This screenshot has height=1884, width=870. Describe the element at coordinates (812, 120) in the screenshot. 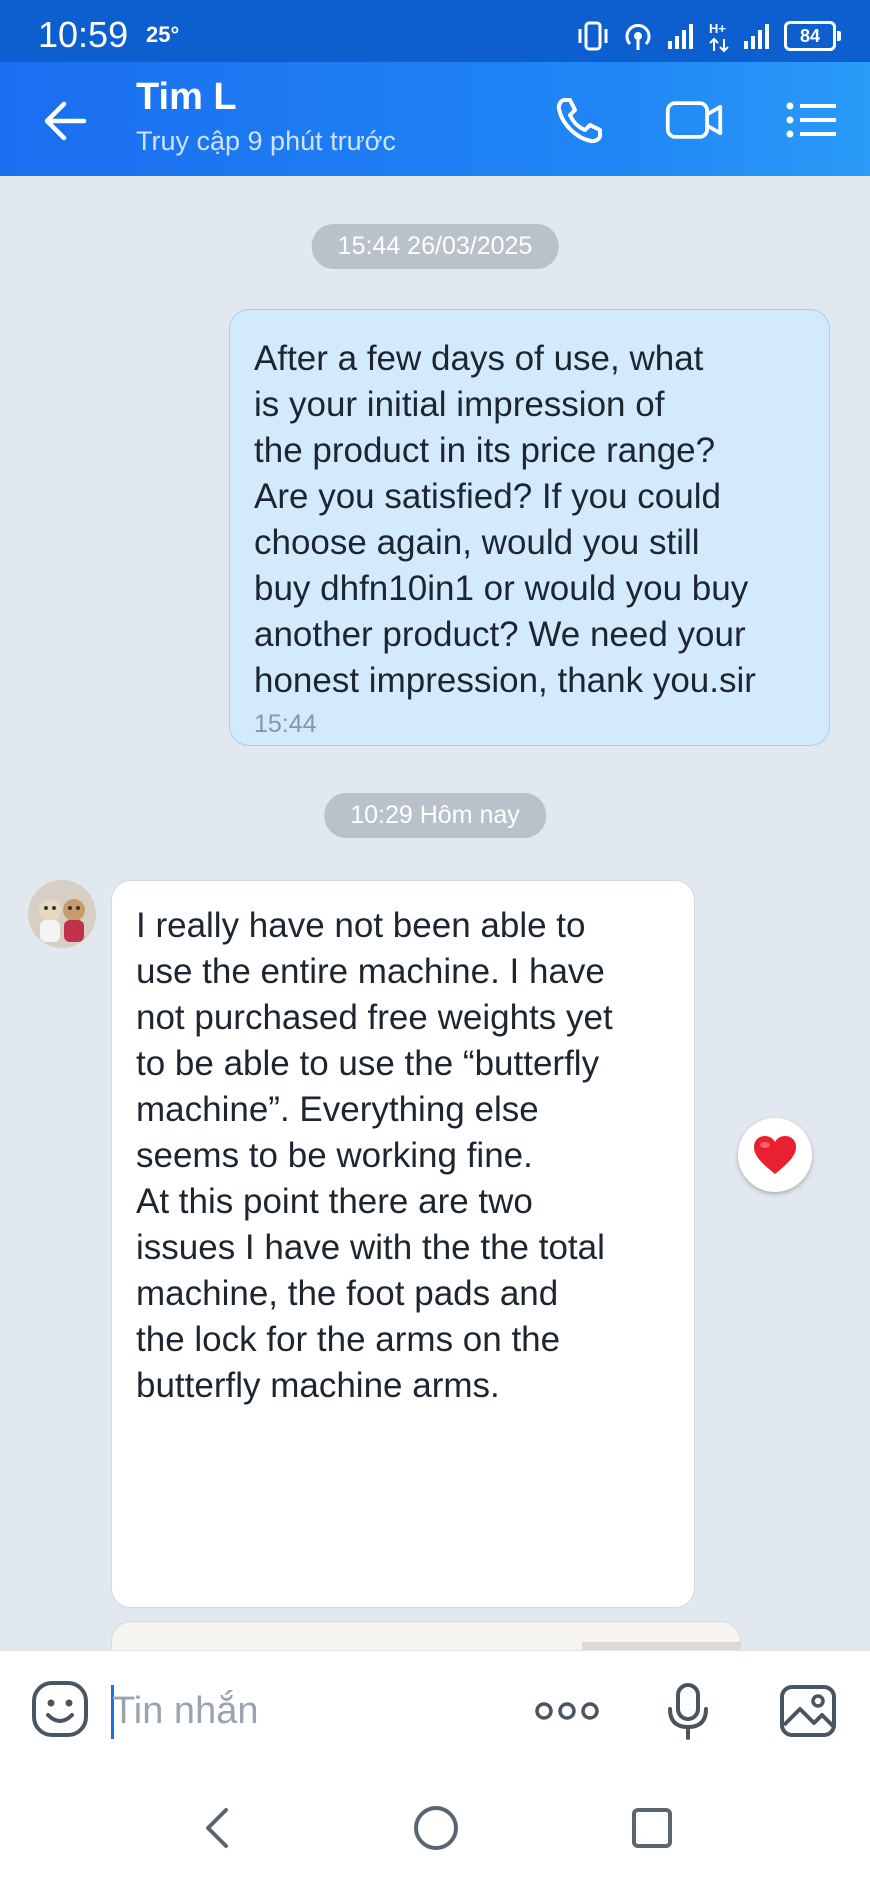

I see `menu-list-icon` at that location.